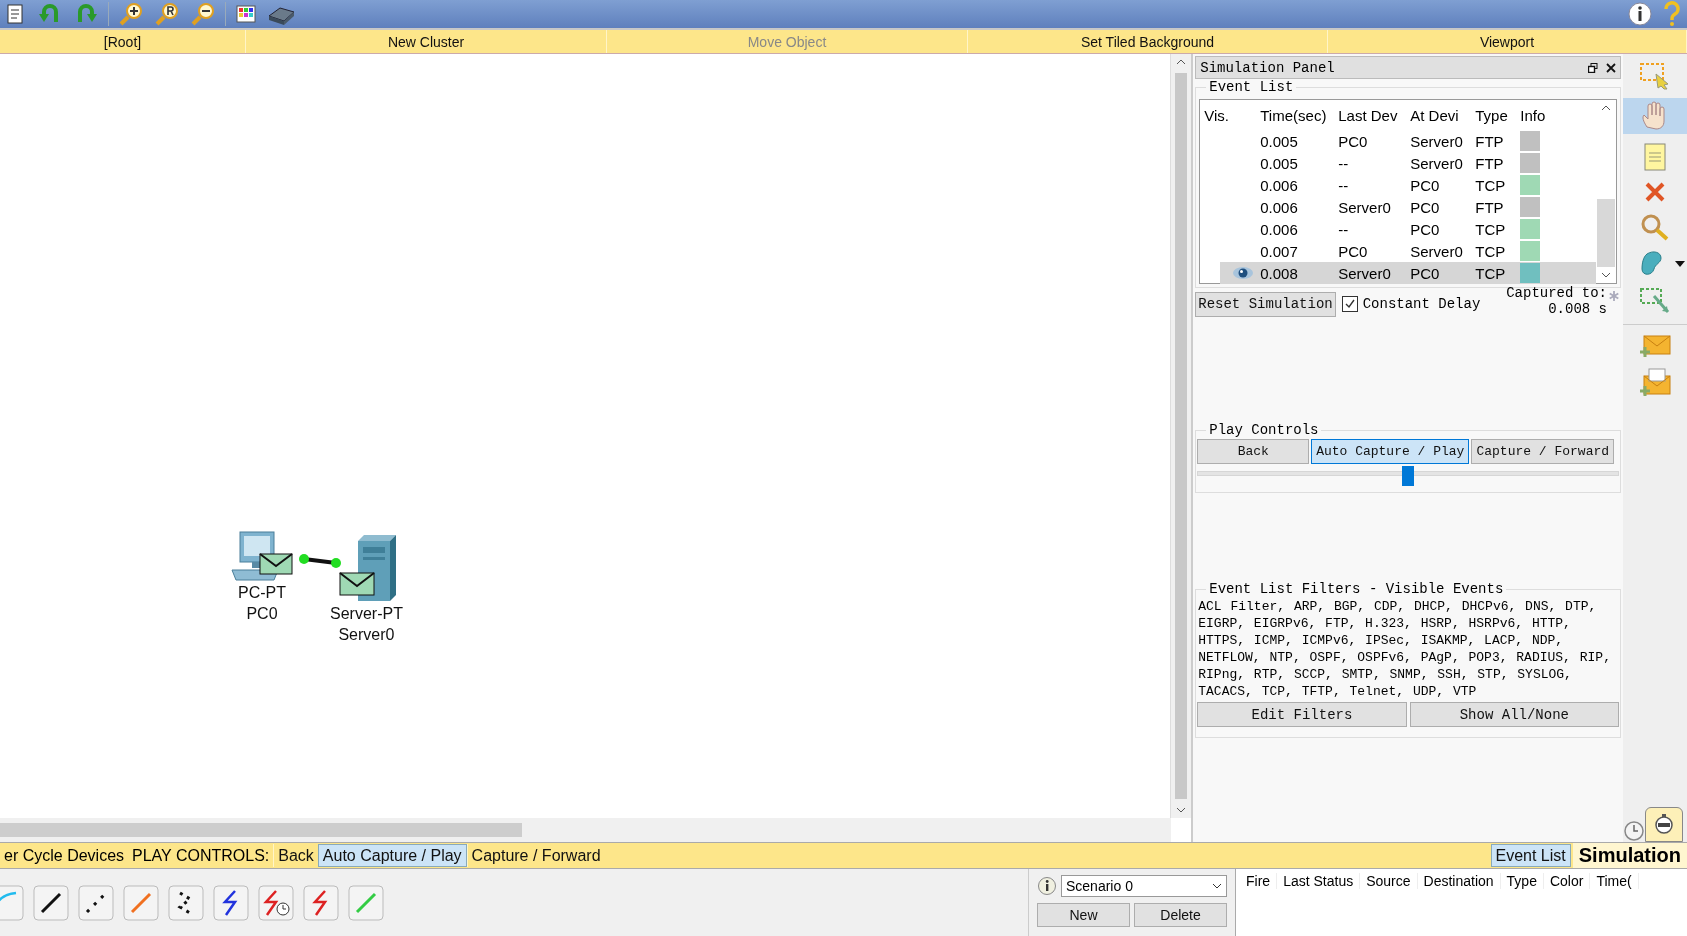 The width and height of the screenshot is (1687, 936). Describe the element at coordinates (1180, 915) in the screenshot. I see `scenario-button: Delete` at that location.